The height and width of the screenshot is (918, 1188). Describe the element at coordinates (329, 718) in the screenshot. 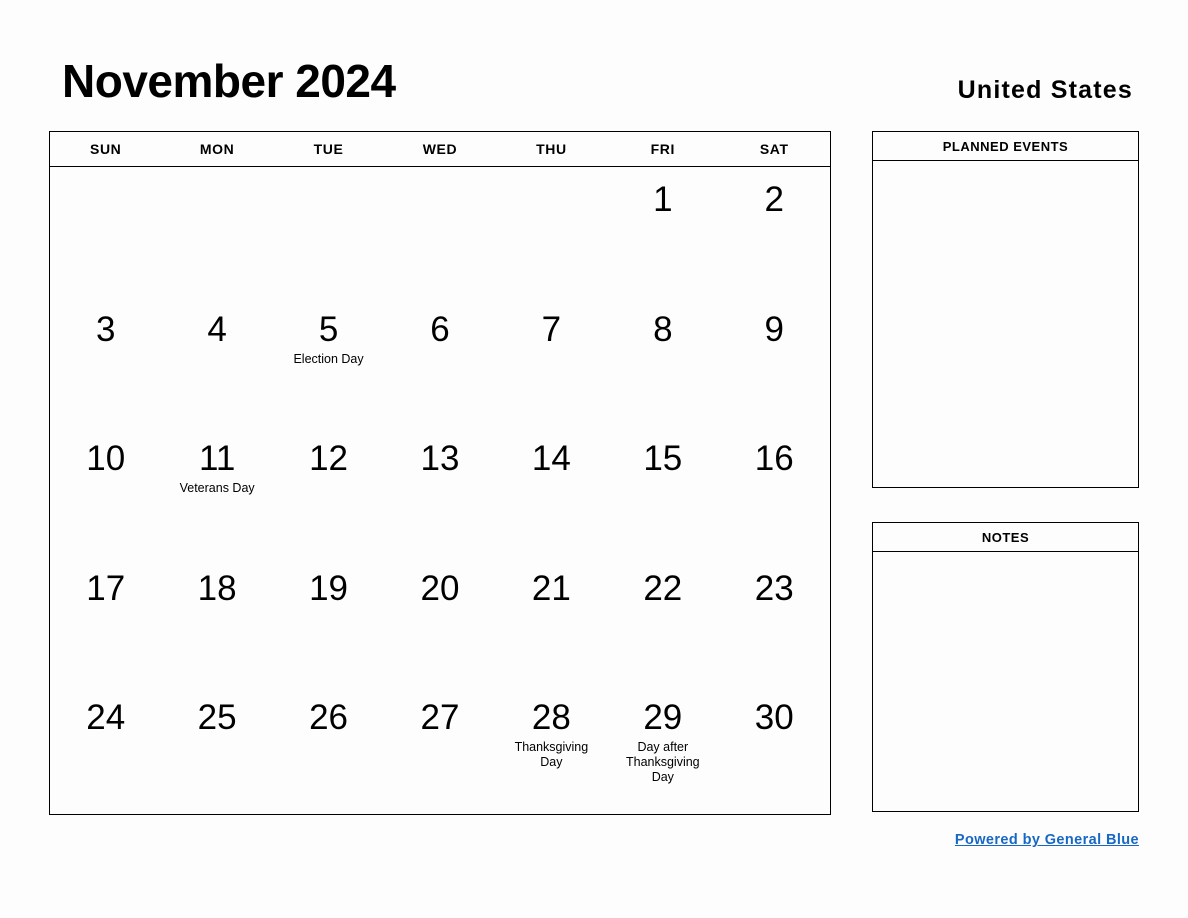

I see `day-number: 26` at that location.